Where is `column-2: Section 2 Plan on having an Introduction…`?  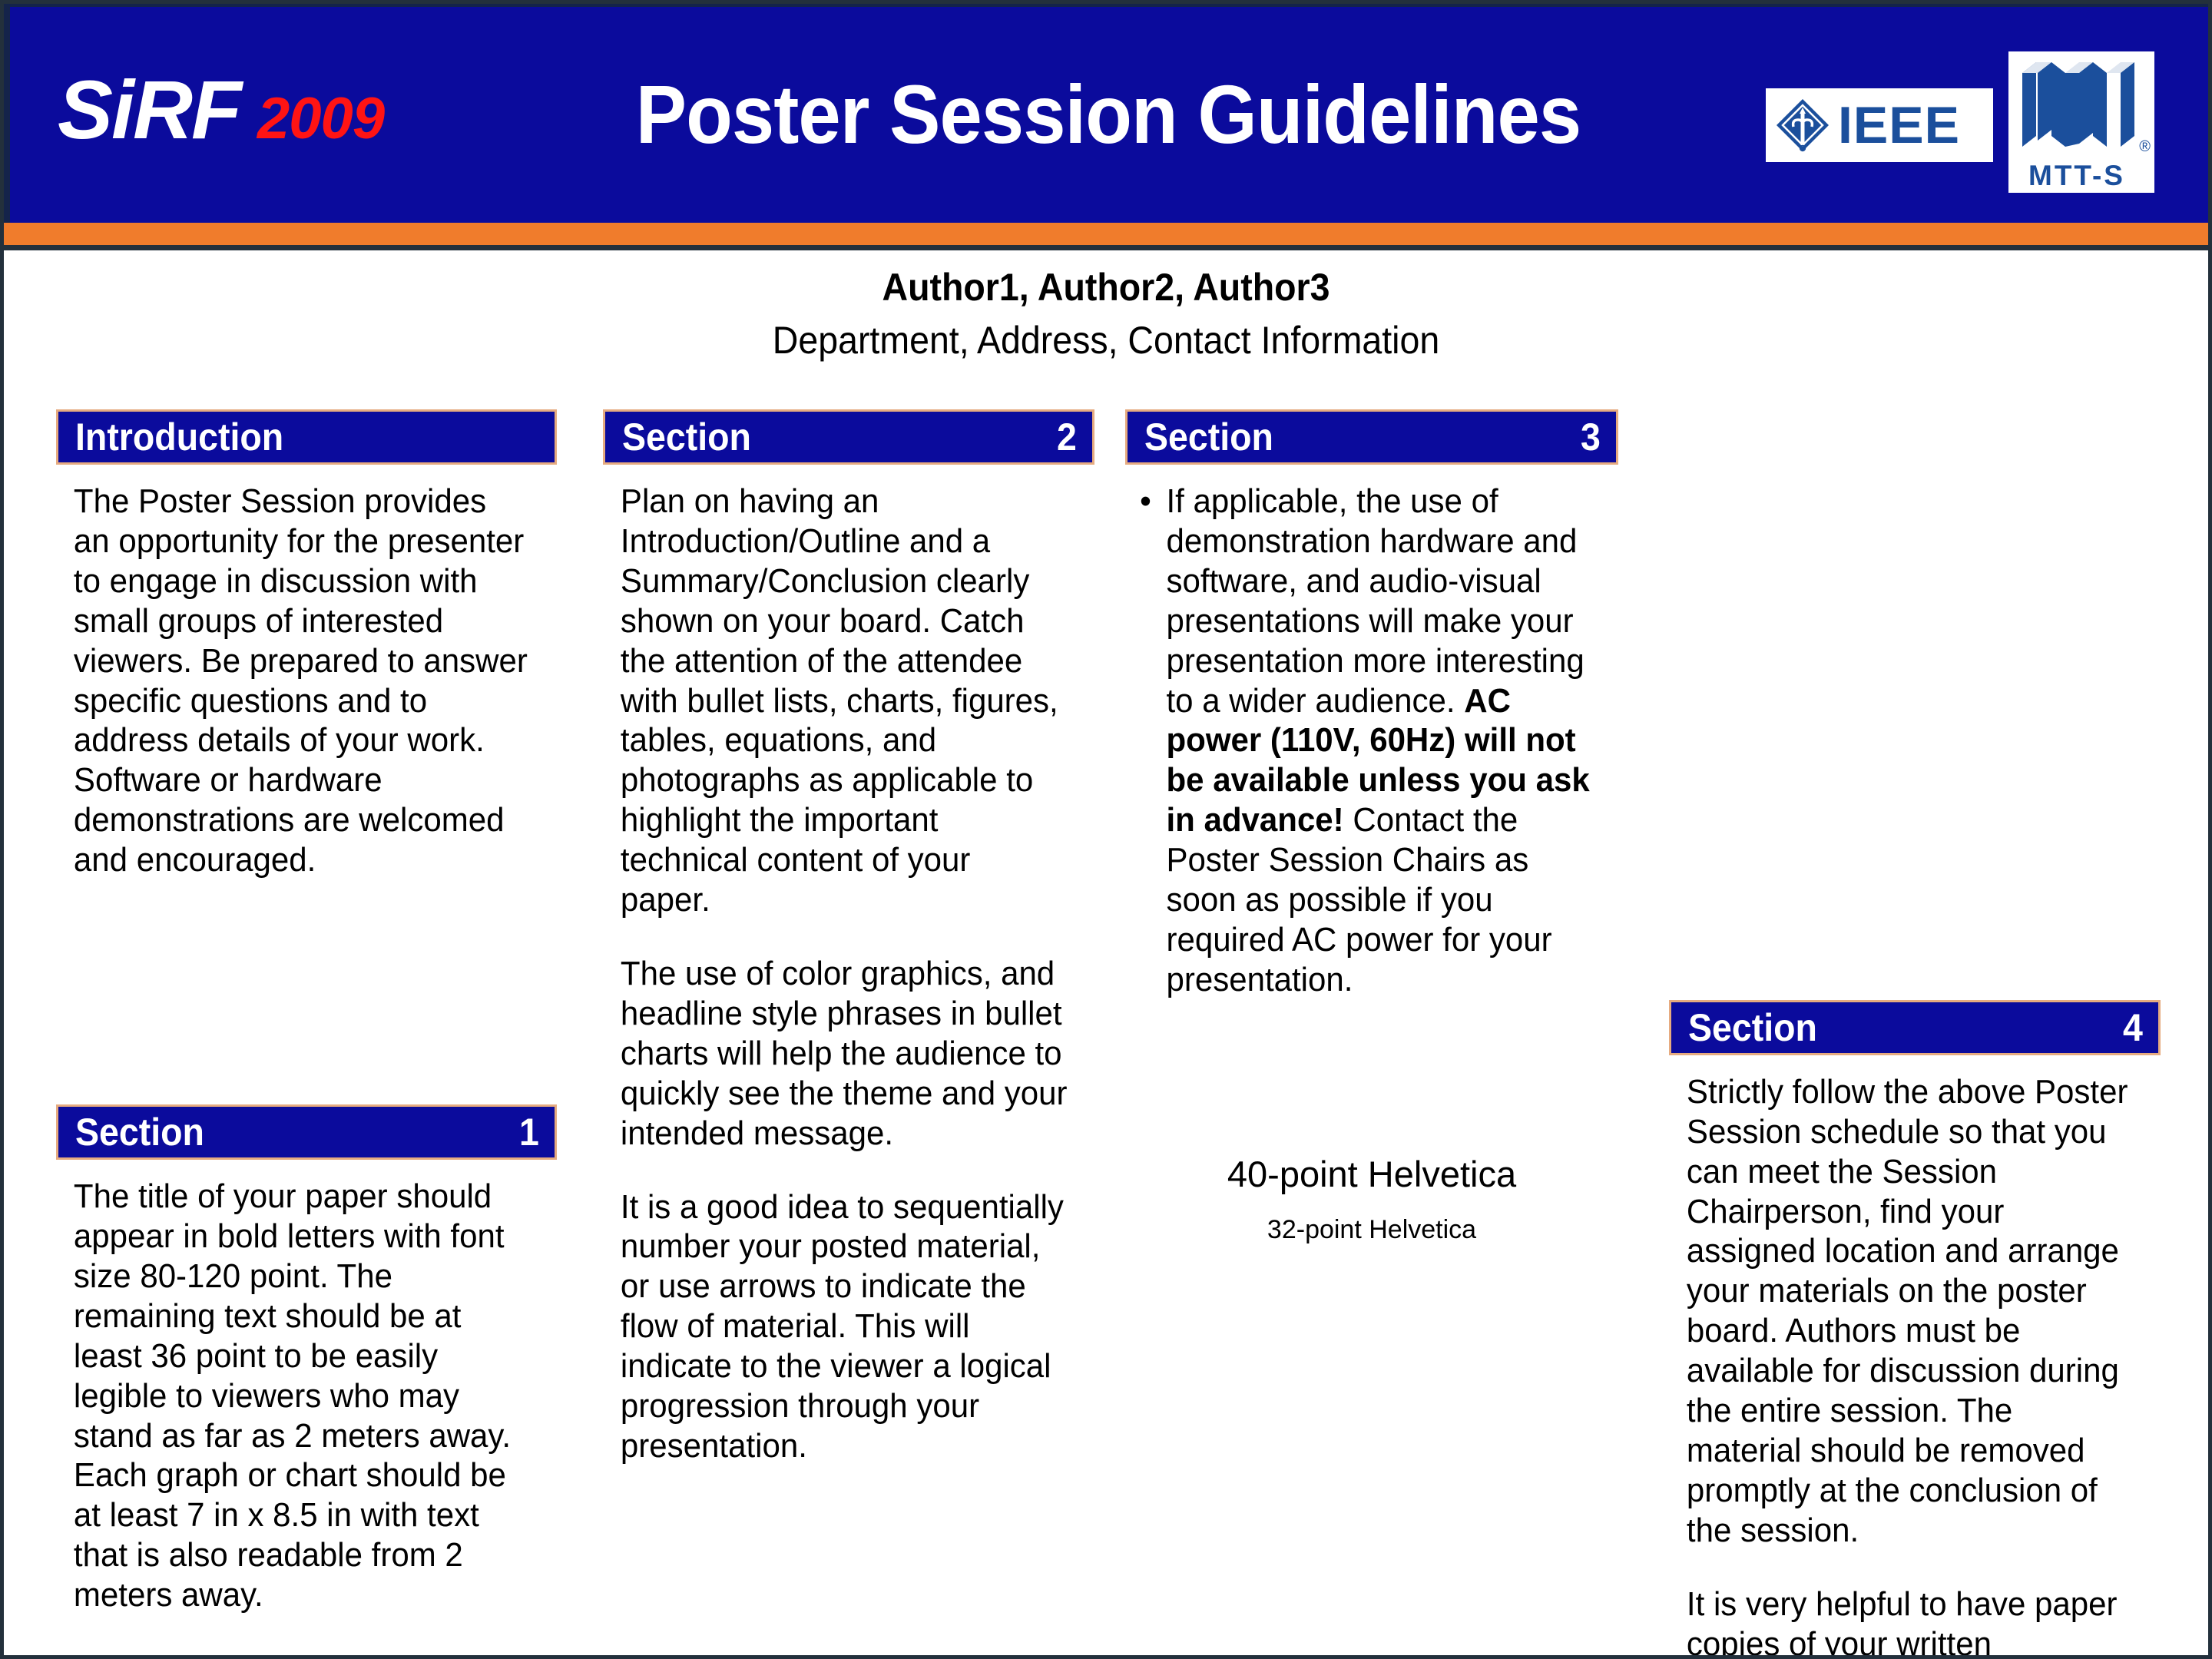
column-2: Section 2 Plan on having an Introduction… is located at coordinates (849, 938).